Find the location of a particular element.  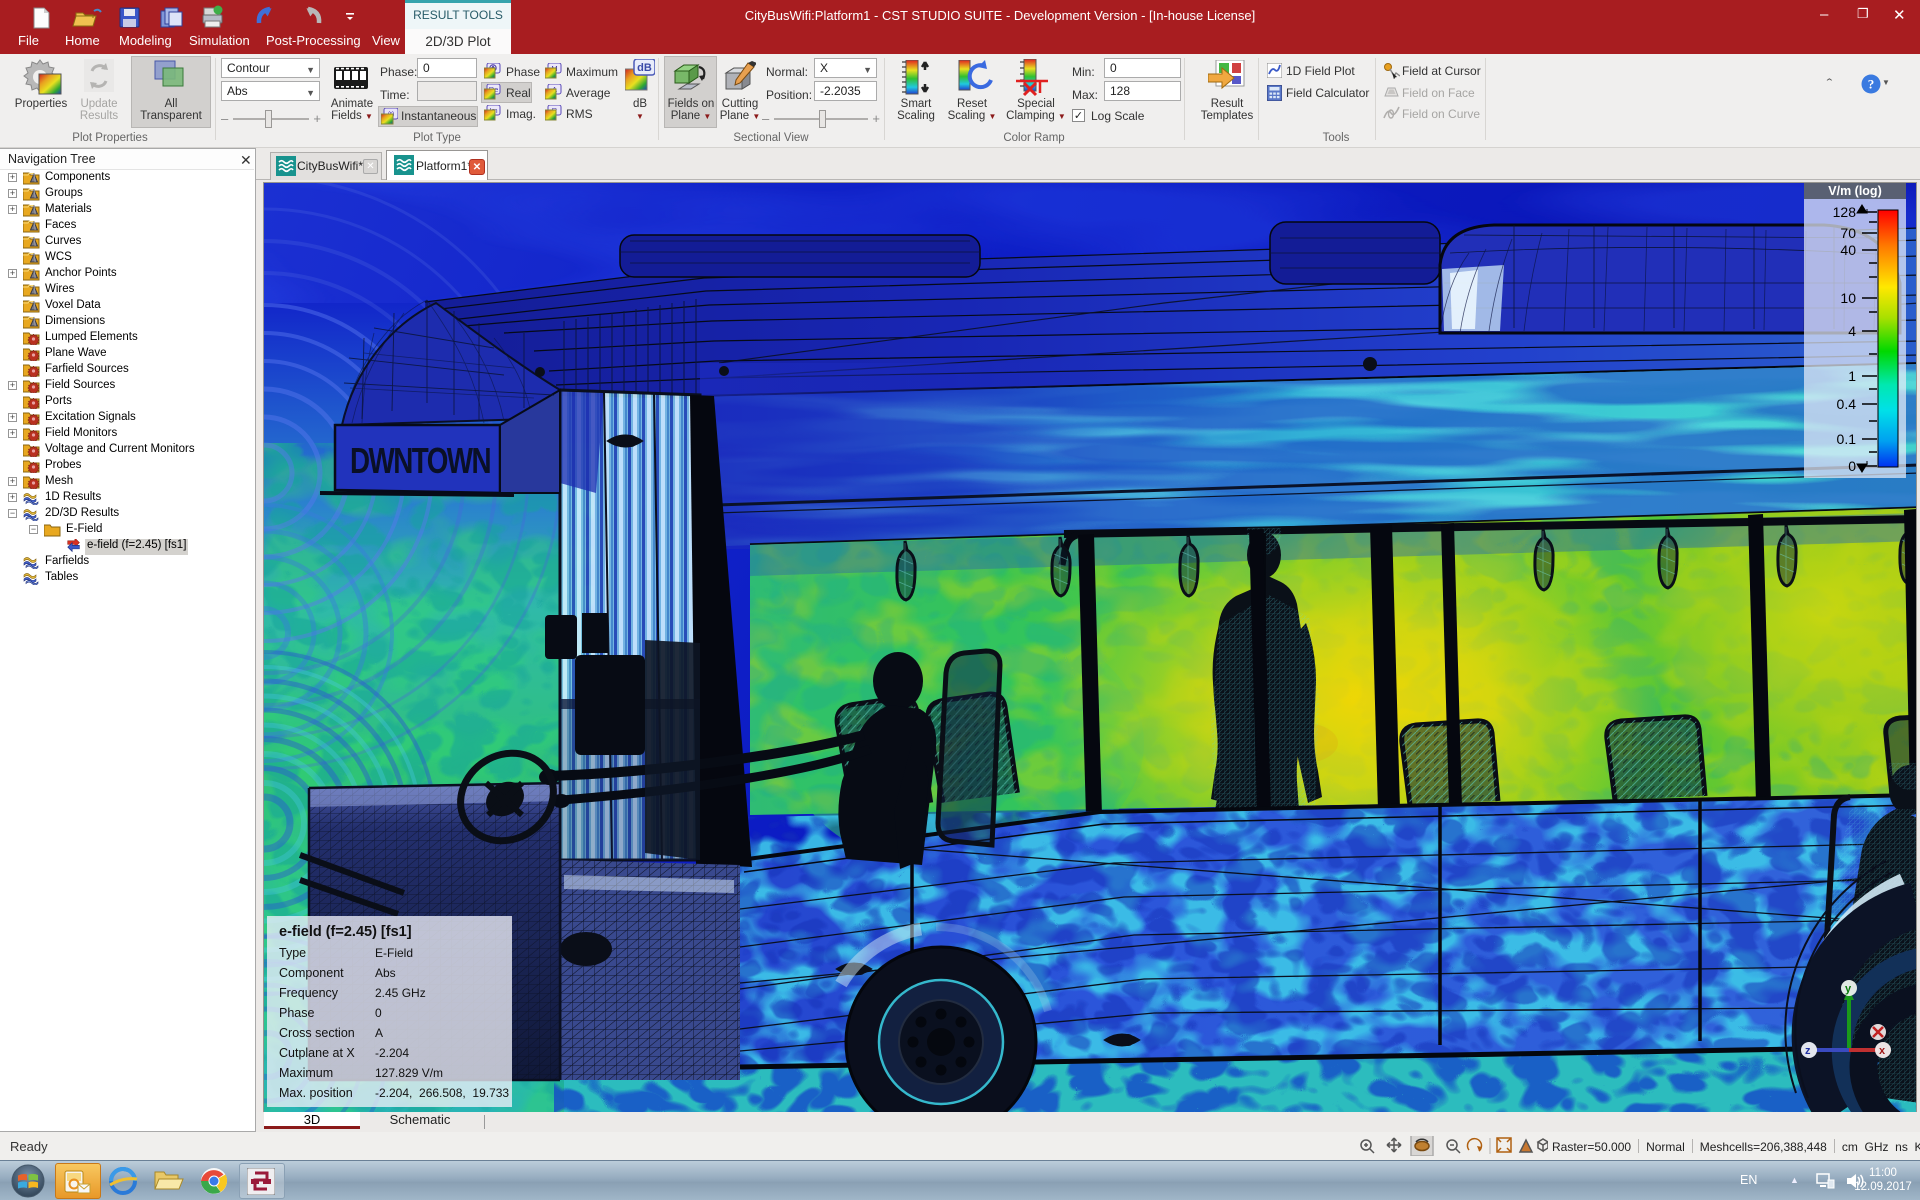

svg-text: 0.4 is located at coordinates (1847, 404).